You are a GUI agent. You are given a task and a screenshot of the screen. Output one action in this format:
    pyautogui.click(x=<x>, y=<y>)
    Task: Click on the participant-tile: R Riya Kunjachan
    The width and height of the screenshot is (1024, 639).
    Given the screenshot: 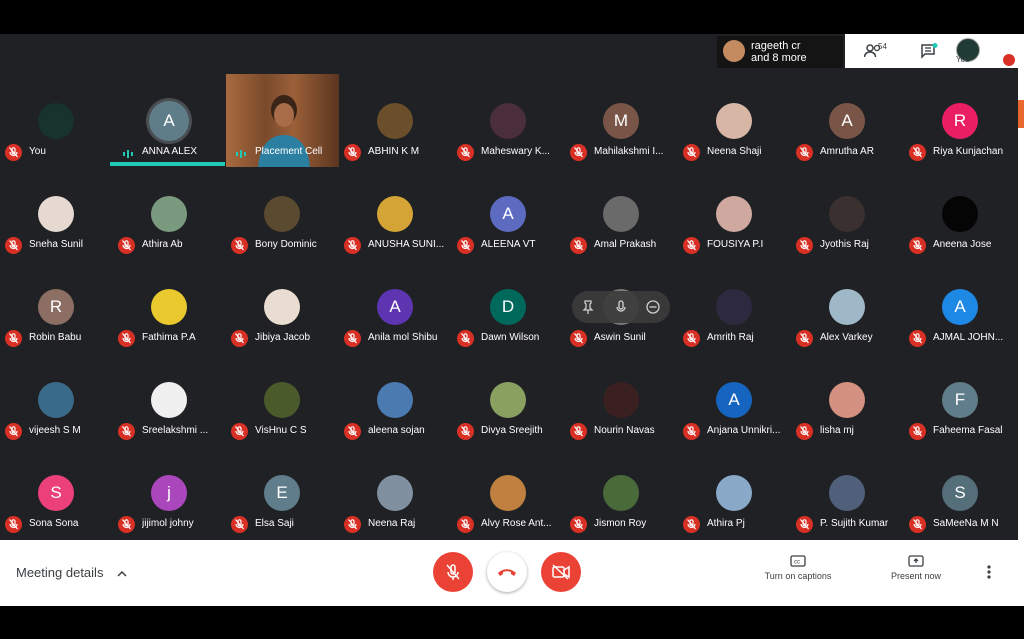 What is the action you would take?
    pyautogui.click(x=960, y=120)
    